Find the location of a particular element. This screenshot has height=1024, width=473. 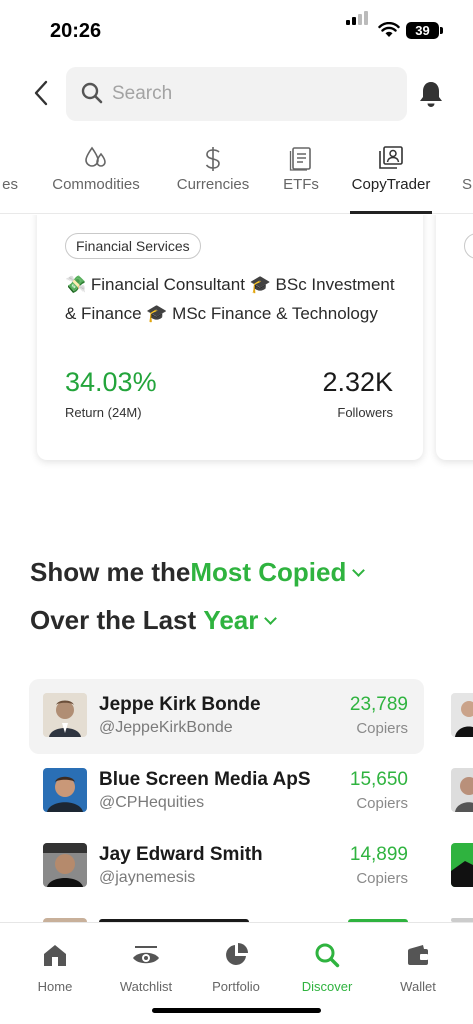

nav-portfolio: Portfolio is located at coordinates (236, 967).